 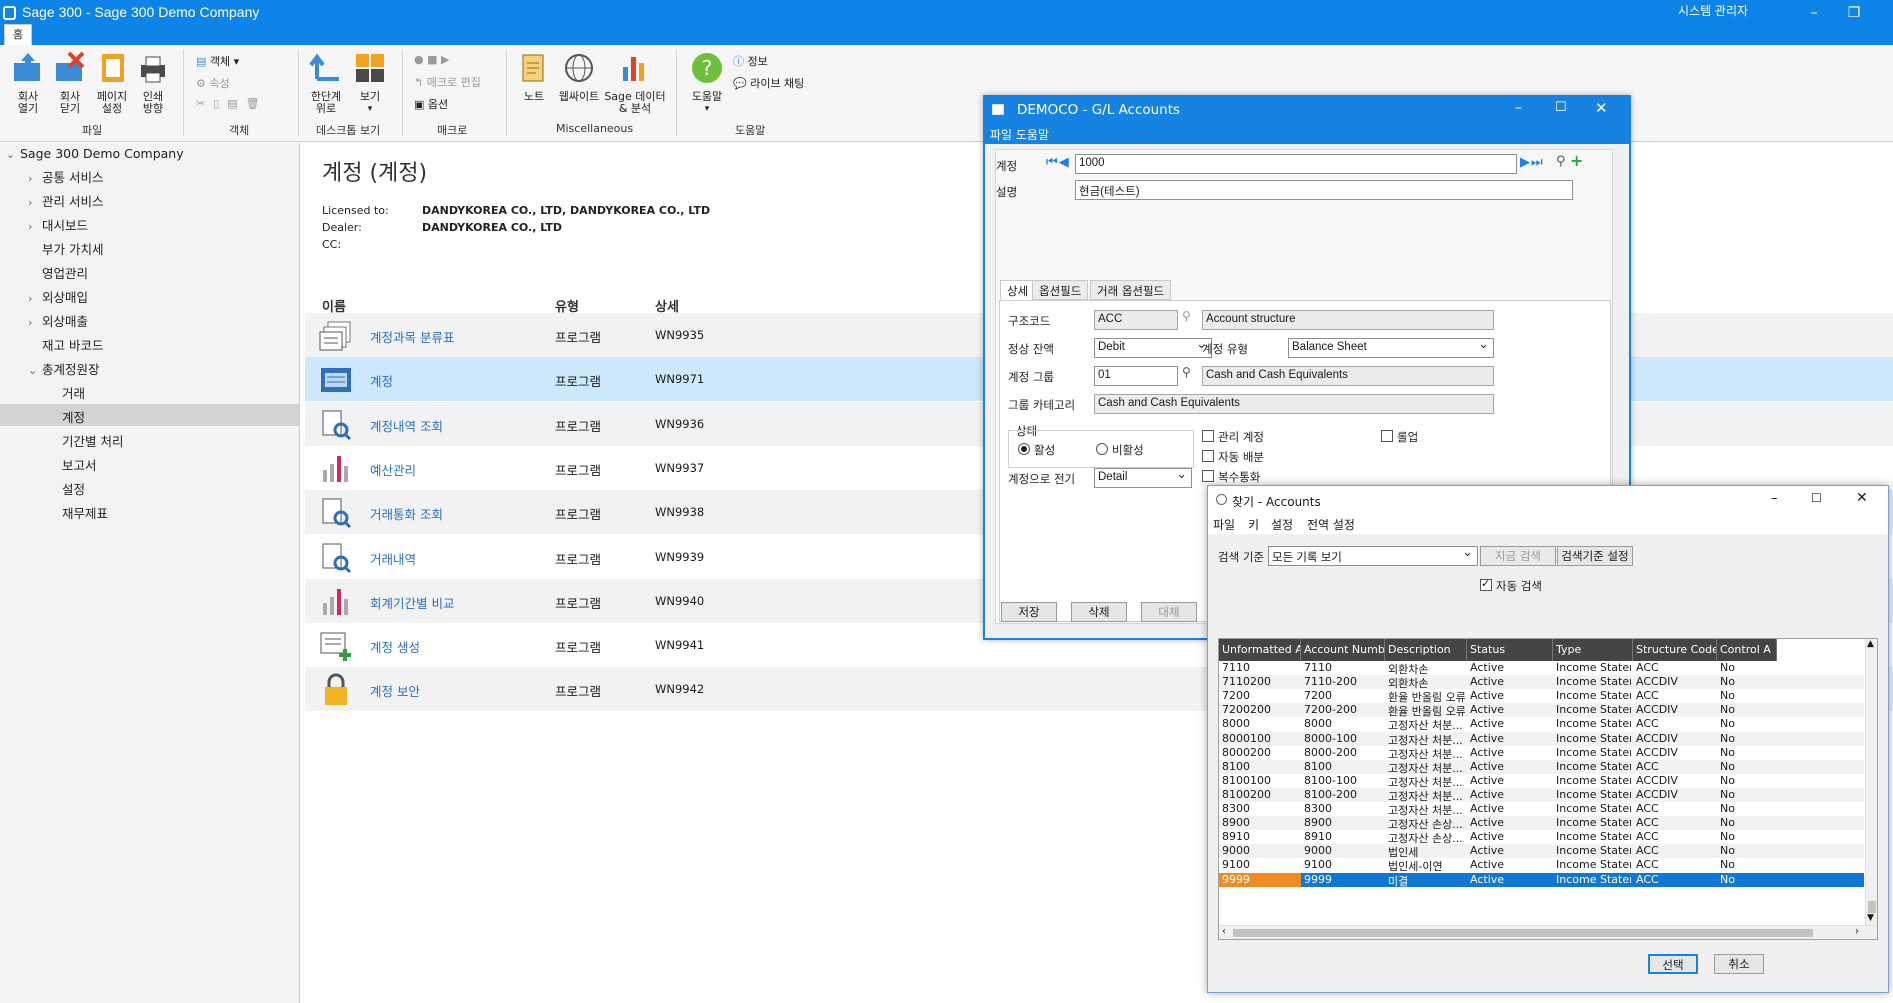 I want to click on close-company-button: 회사 닫기, so click(x=70, y=83).